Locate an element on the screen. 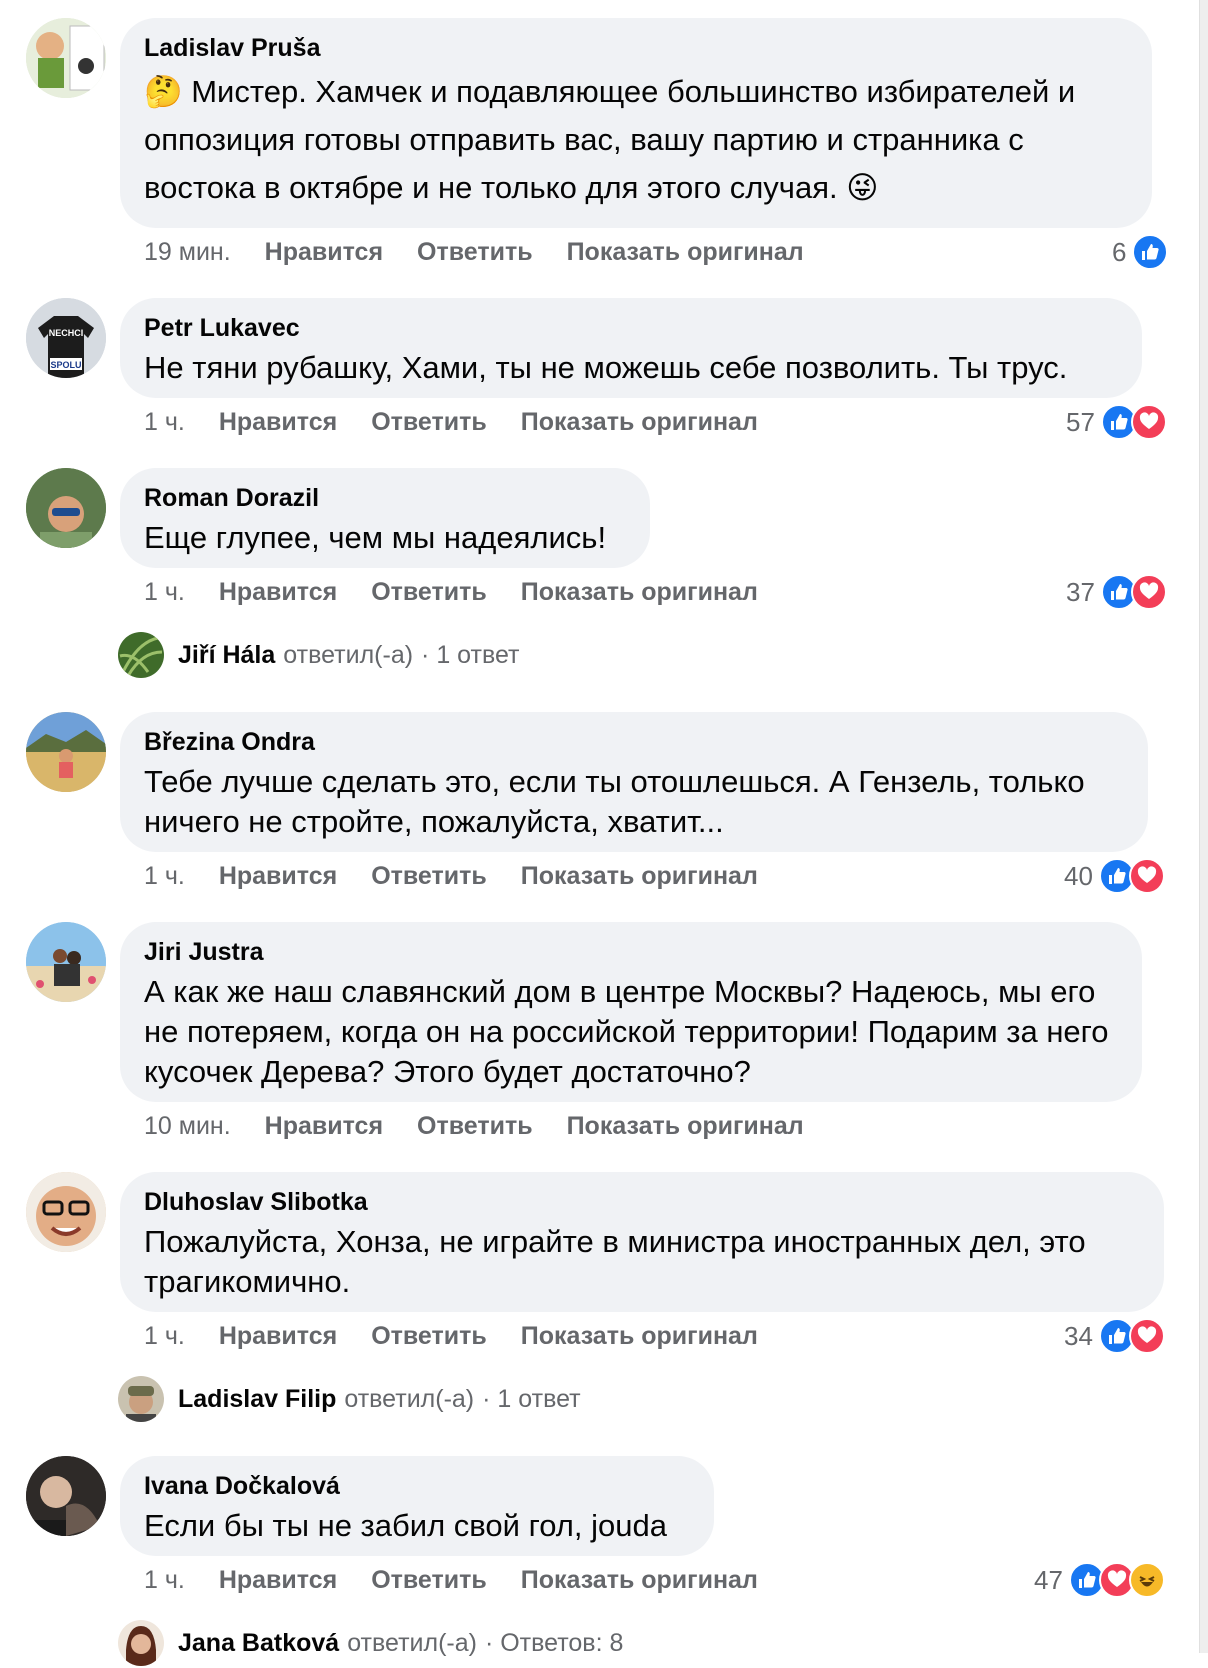 The height and width of the screenshot is (1668, 1208). reply-avatar is located at coordinates (141, 1399).